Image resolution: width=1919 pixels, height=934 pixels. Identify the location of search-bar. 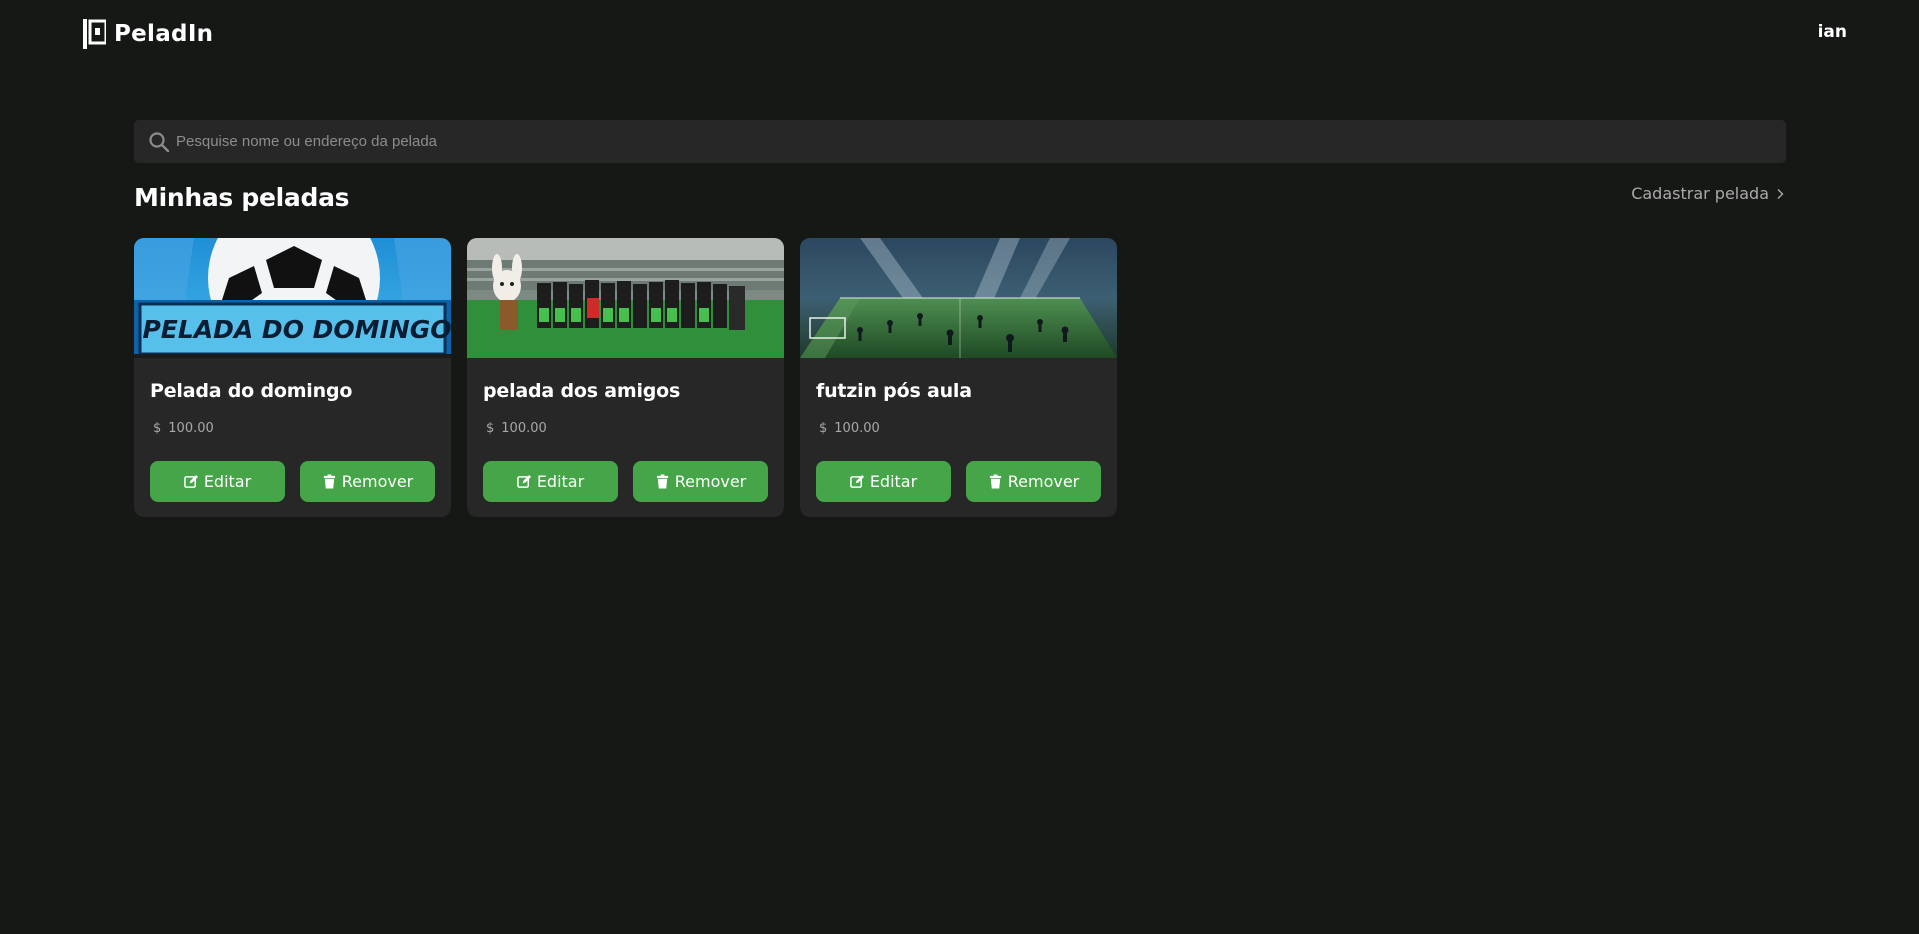
(960, 141).